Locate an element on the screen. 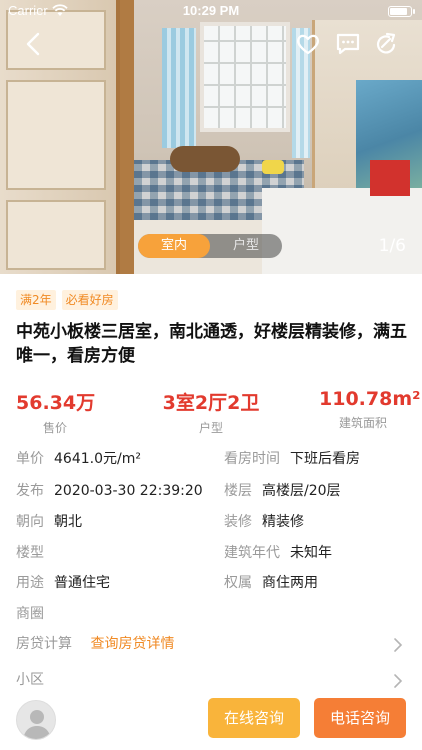 The width and height of the screenshot is (422, 750). area-label: 建筑面积 is located at coordinates (362, 423).